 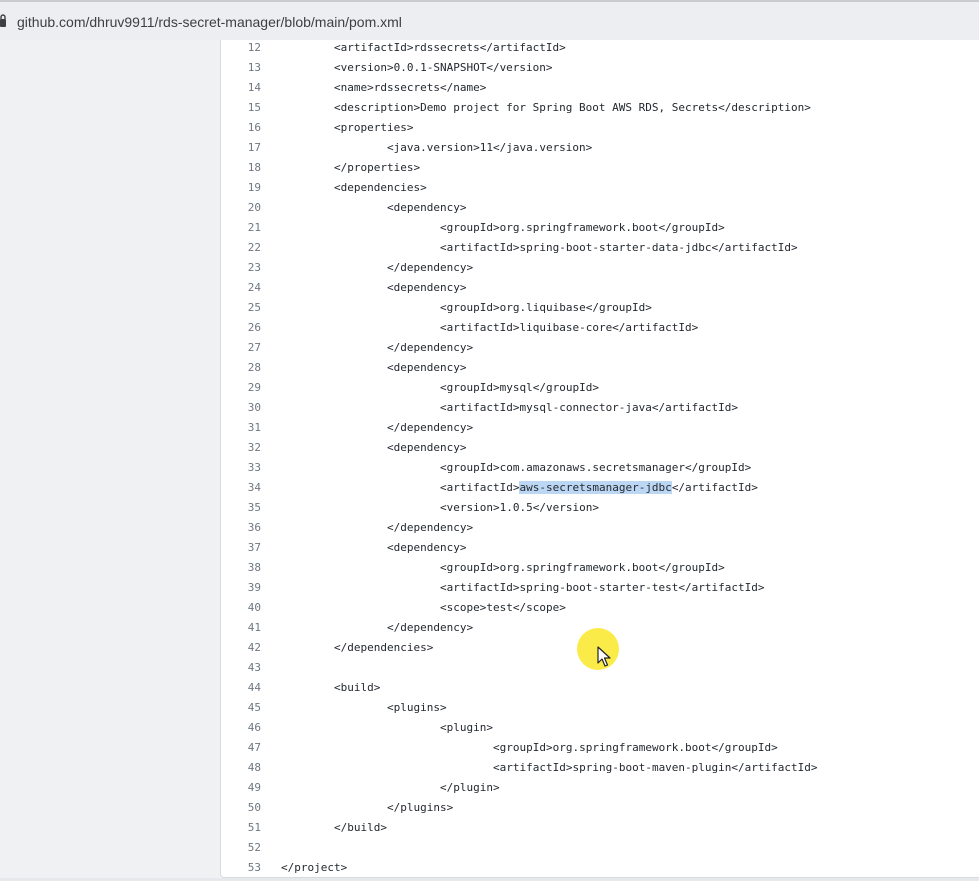 I want to click on line-number: 33, so click(x=241, y=468).